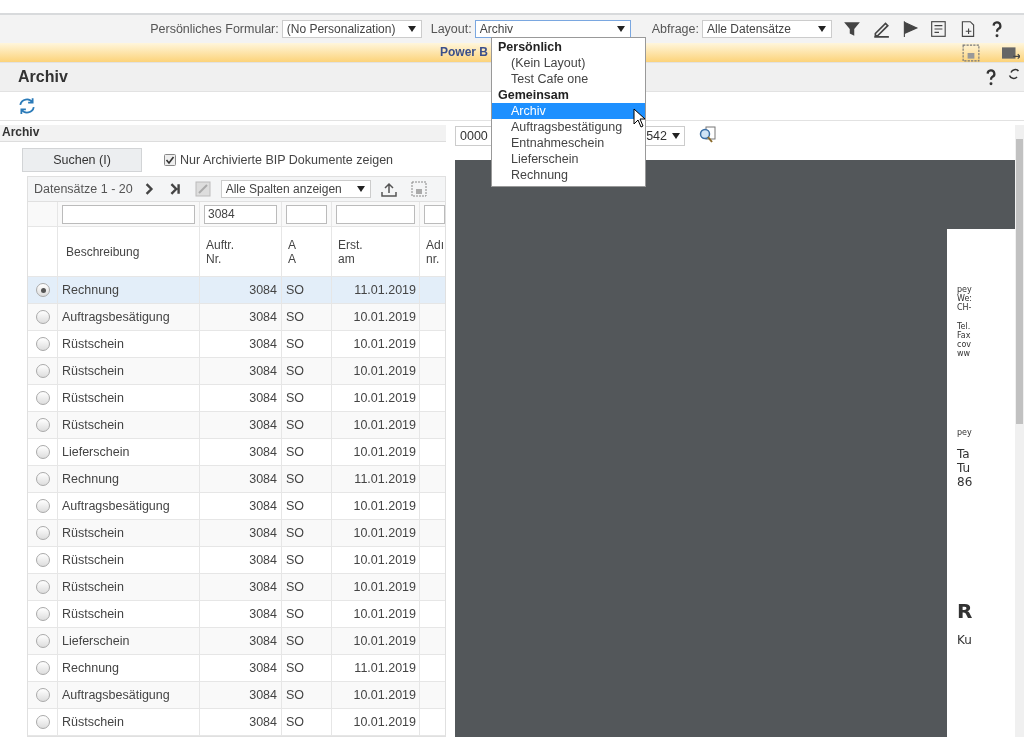  Describe the element at coordinates (129, 506) in the screenshot. I see `table-cell: Auftragsbesätigung` at that location.